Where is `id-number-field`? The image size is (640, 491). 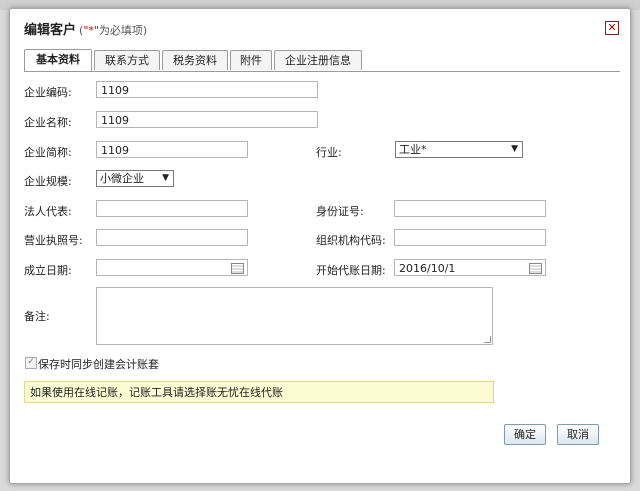 id-number-field is located at coordinates (470, 208).